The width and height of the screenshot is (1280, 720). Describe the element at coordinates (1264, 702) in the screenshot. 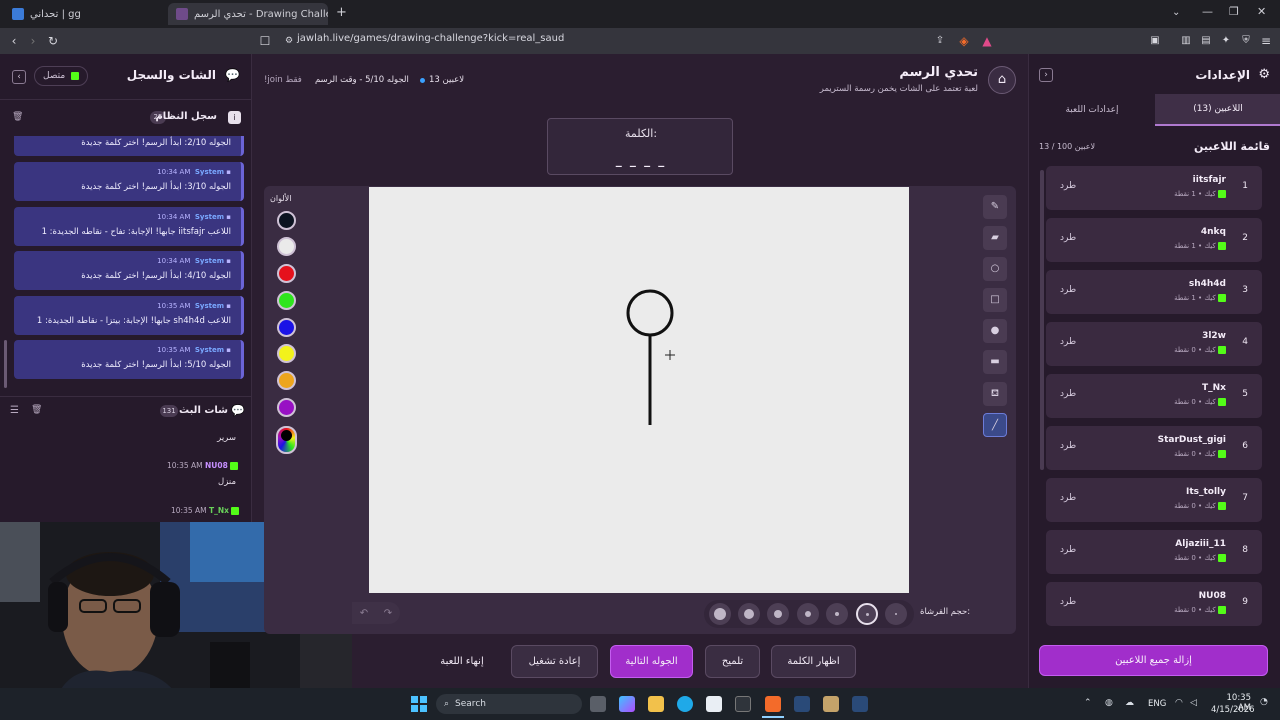

I see `notification-icon: ◔` at that location.